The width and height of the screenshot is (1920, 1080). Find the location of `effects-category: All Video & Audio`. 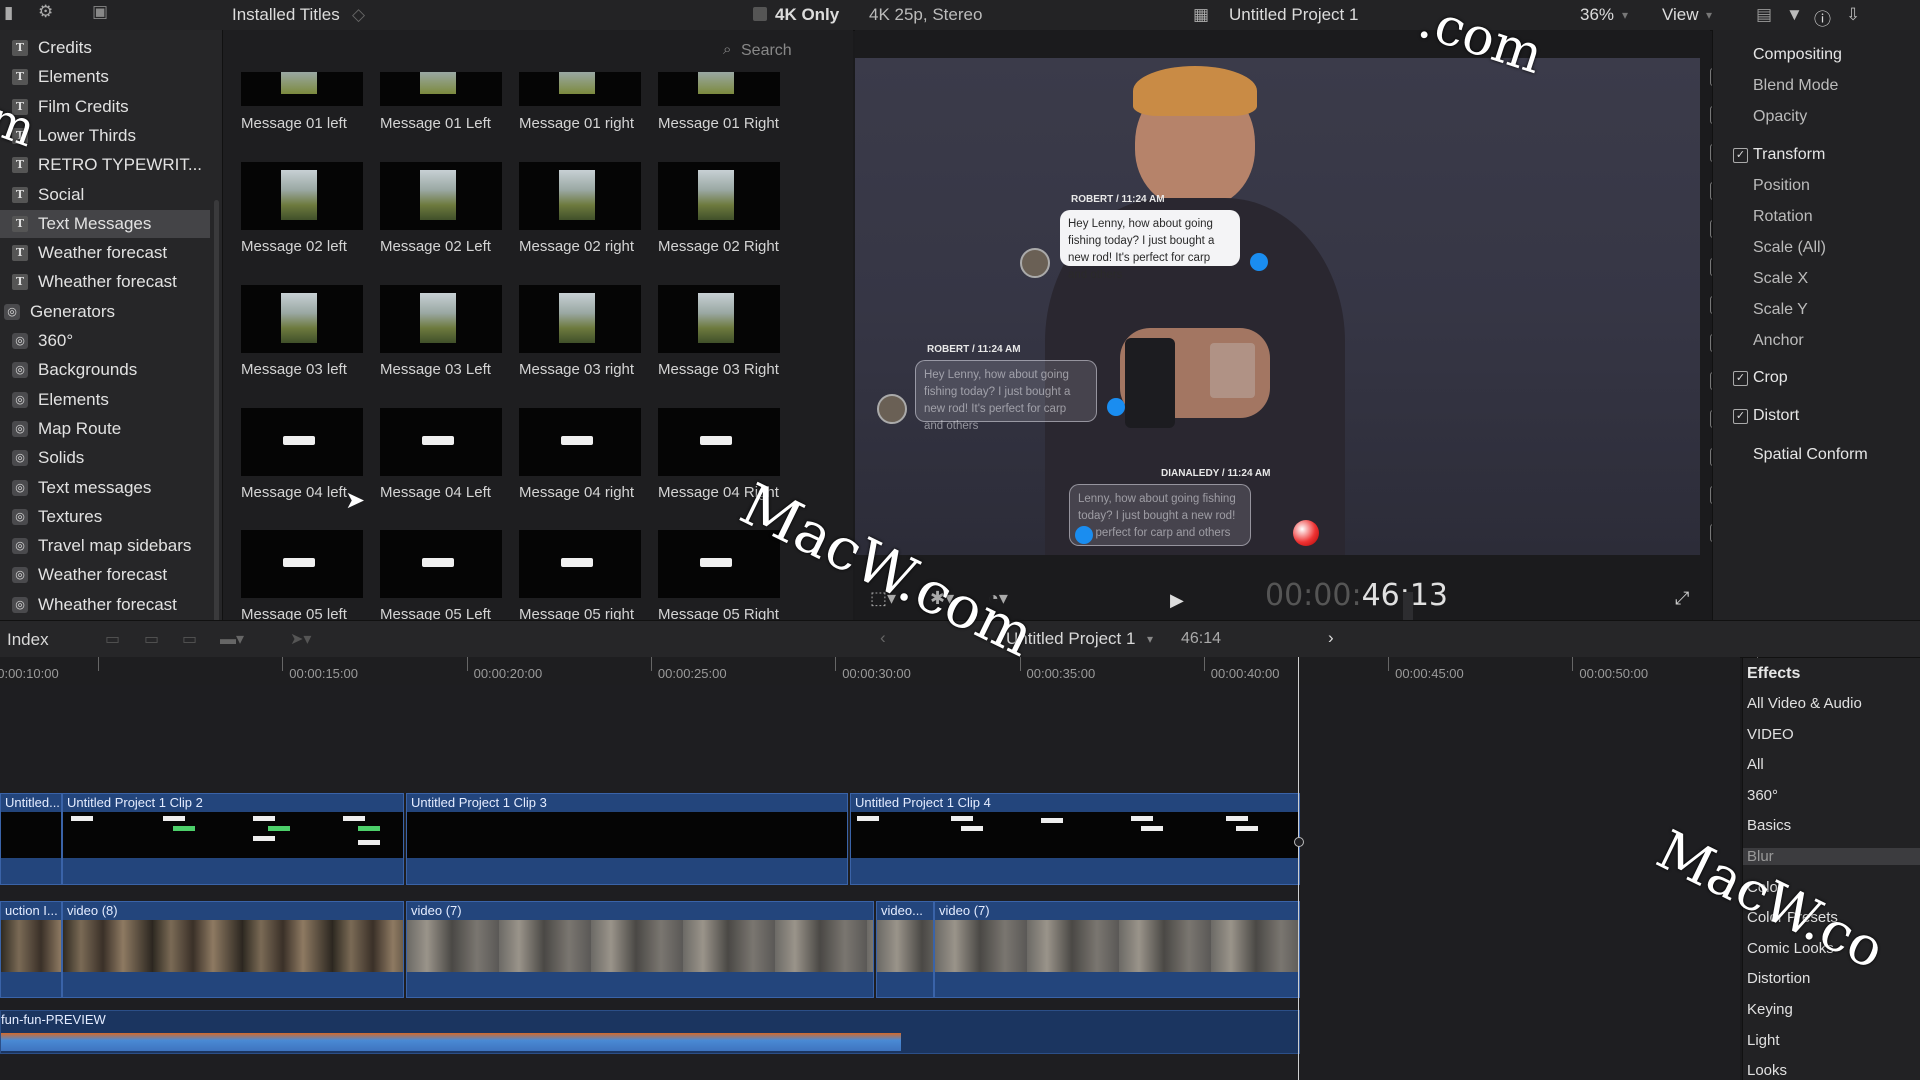

effects-category: All Video & Audio is located at coordinates (1804, 703).